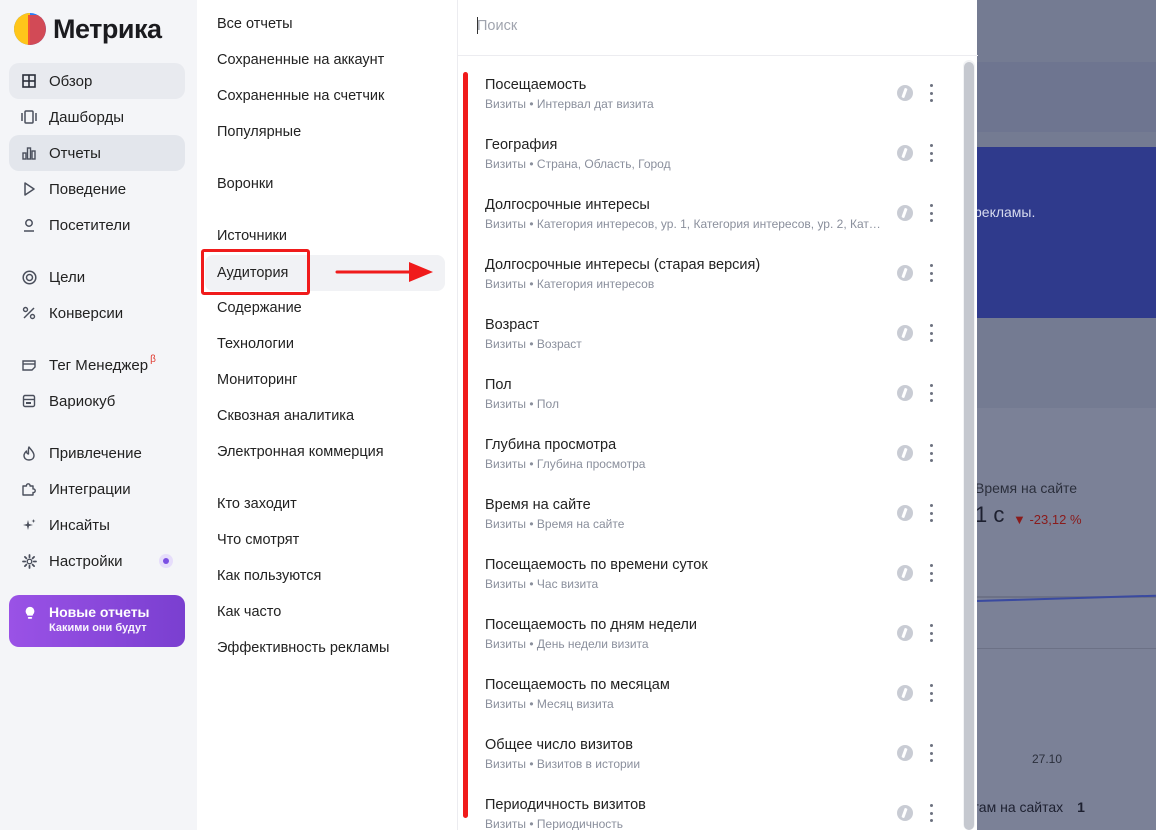  What do you see at coordinates (300, 452) in the screenshot?
I see `category-item: Электронная коммерция` at bounding box center [300, 452].